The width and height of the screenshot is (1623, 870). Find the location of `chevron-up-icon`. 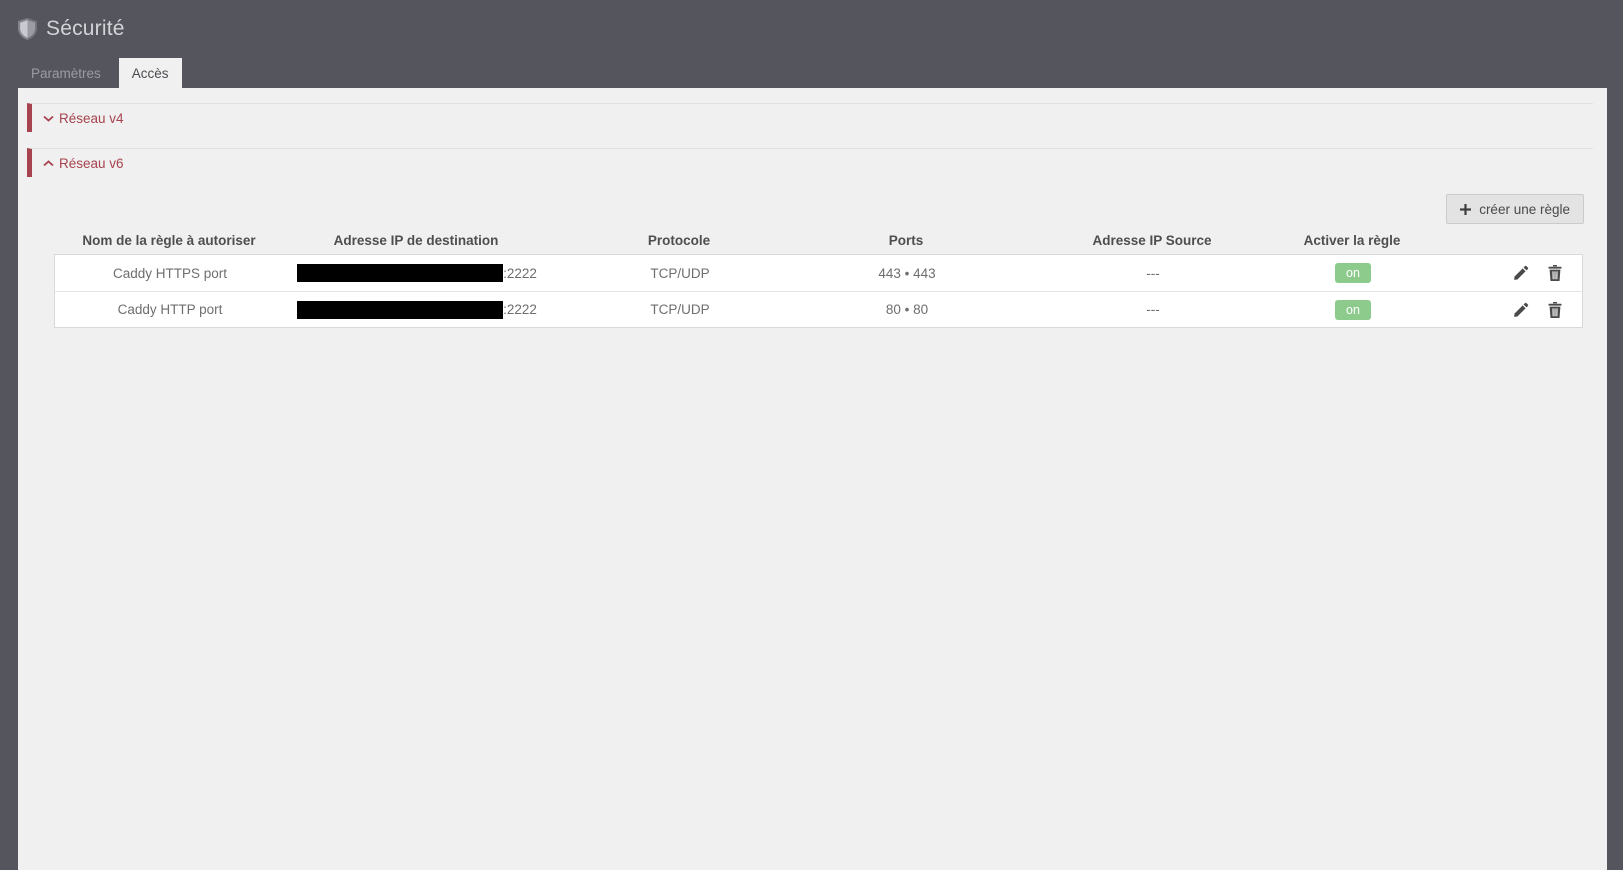

chevron-up-icon is located at coordinates (48, 162).